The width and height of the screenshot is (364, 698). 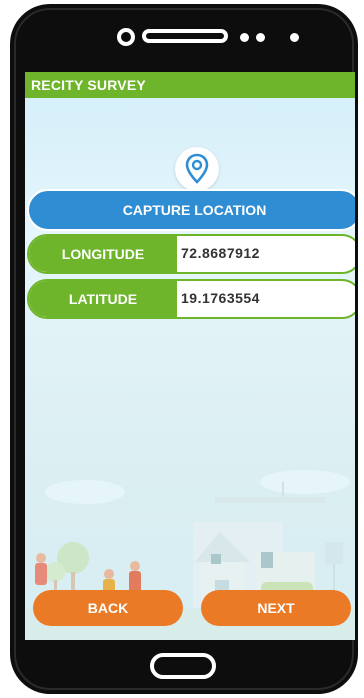 I want to click on longitude-field: LONGITUDE 72.8687912, so click(x=191, y=254).